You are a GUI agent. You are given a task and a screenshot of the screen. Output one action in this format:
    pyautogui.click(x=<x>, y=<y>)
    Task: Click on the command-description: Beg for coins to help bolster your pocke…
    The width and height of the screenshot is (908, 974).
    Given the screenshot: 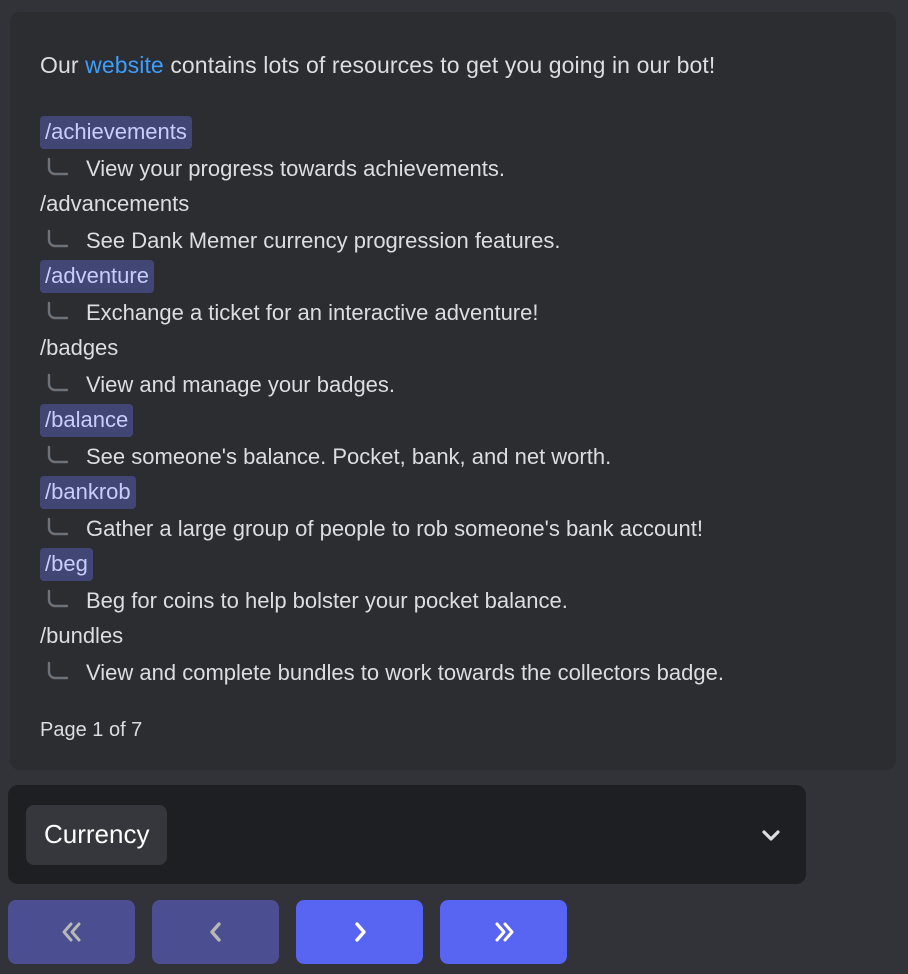 What is the action you would take?
    pyautogui.click(x=327, y=600)
    